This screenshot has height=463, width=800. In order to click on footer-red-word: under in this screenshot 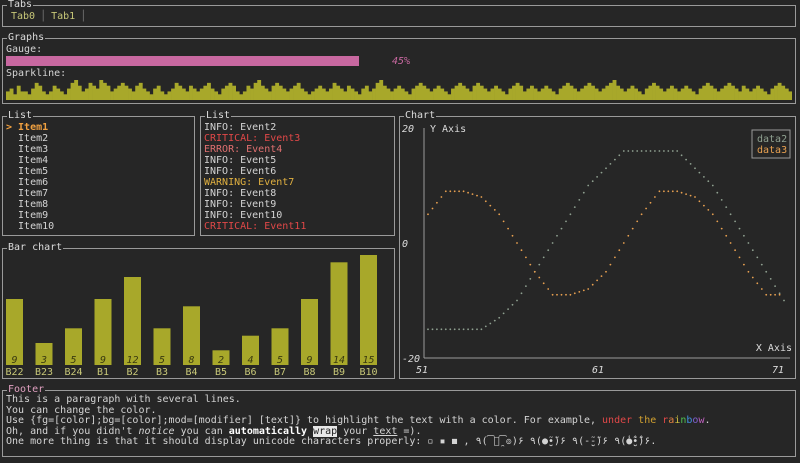, I will do `click(617, 420)`.